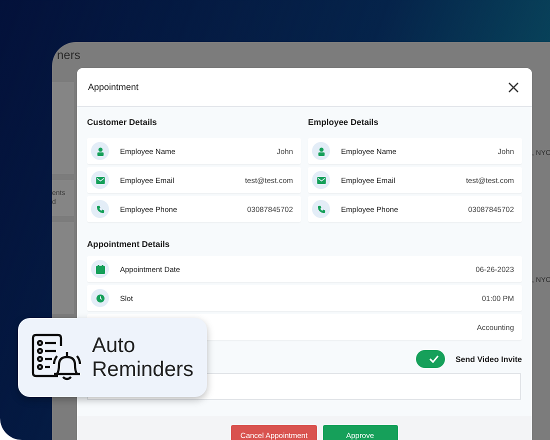  Describe the element at coordinates (69, 54) in the screenshot. I see `page-title: ners` at that location.